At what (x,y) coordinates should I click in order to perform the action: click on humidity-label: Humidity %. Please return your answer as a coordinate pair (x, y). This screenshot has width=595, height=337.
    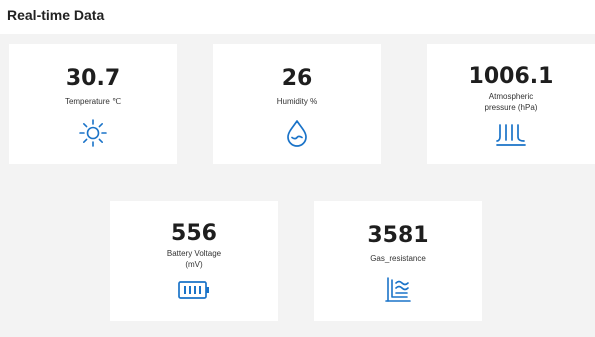
    Looking at the image, I should click on (297, 101).